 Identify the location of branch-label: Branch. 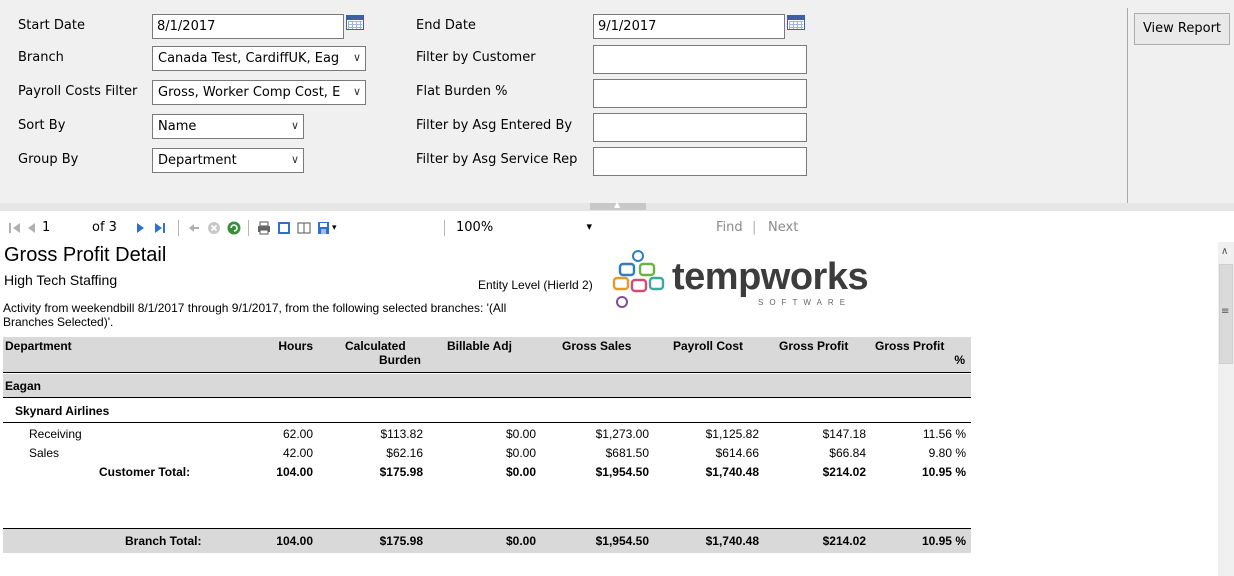
(41, 57).